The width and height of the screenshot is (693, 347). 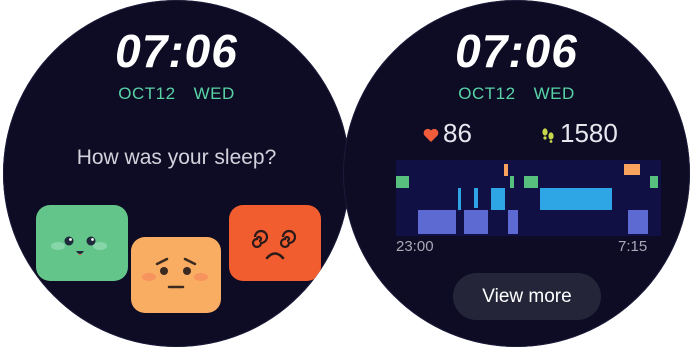 What do you see at coordinates (548, 136) in the screenshot?
I see `footsteps-icon` at bounding box center [548, 136].